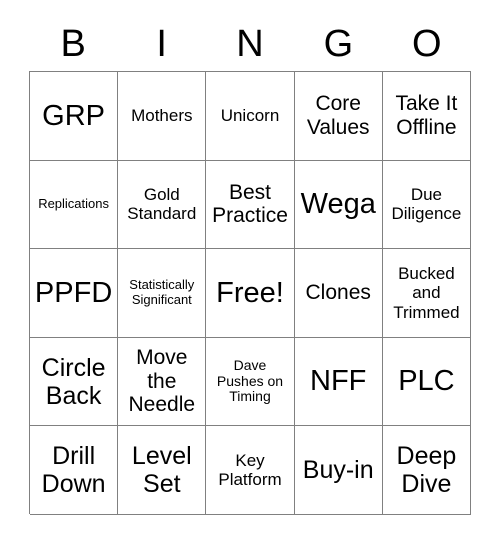 The height and width of the screenshot is (544, 500). I want to click on bingo-cell: PLC, so click(427, 382).